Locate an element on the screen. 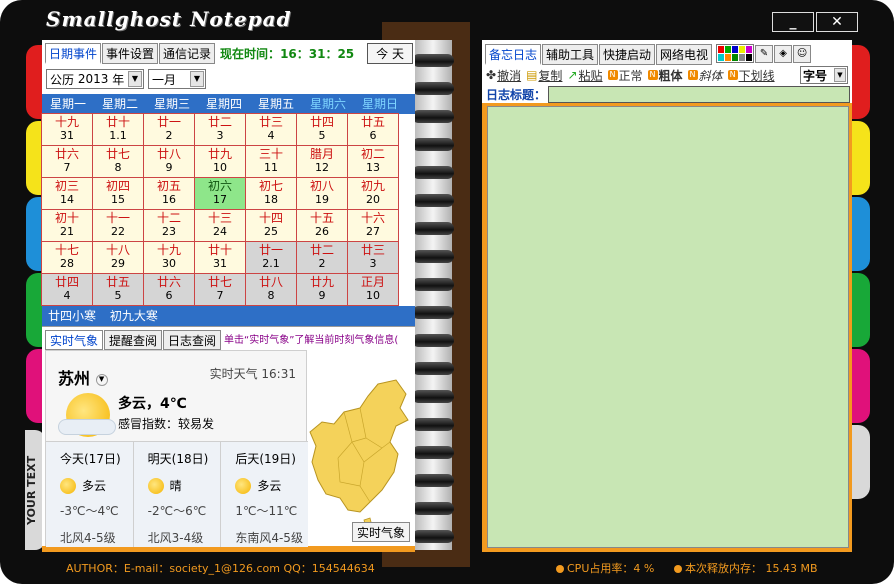 This screenshot has height=584, width=894. normal-button: N 正常 is located at coordinates (625, 75).